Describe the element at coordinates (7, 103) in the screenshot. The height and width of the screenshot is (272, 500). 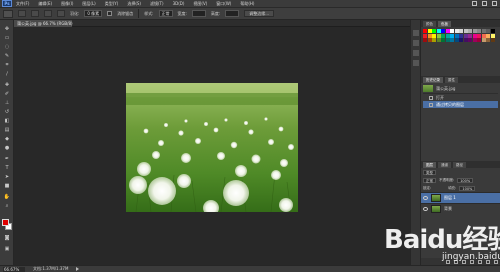
I see `clone-stamp-tool-icon: ⊥` at that location.